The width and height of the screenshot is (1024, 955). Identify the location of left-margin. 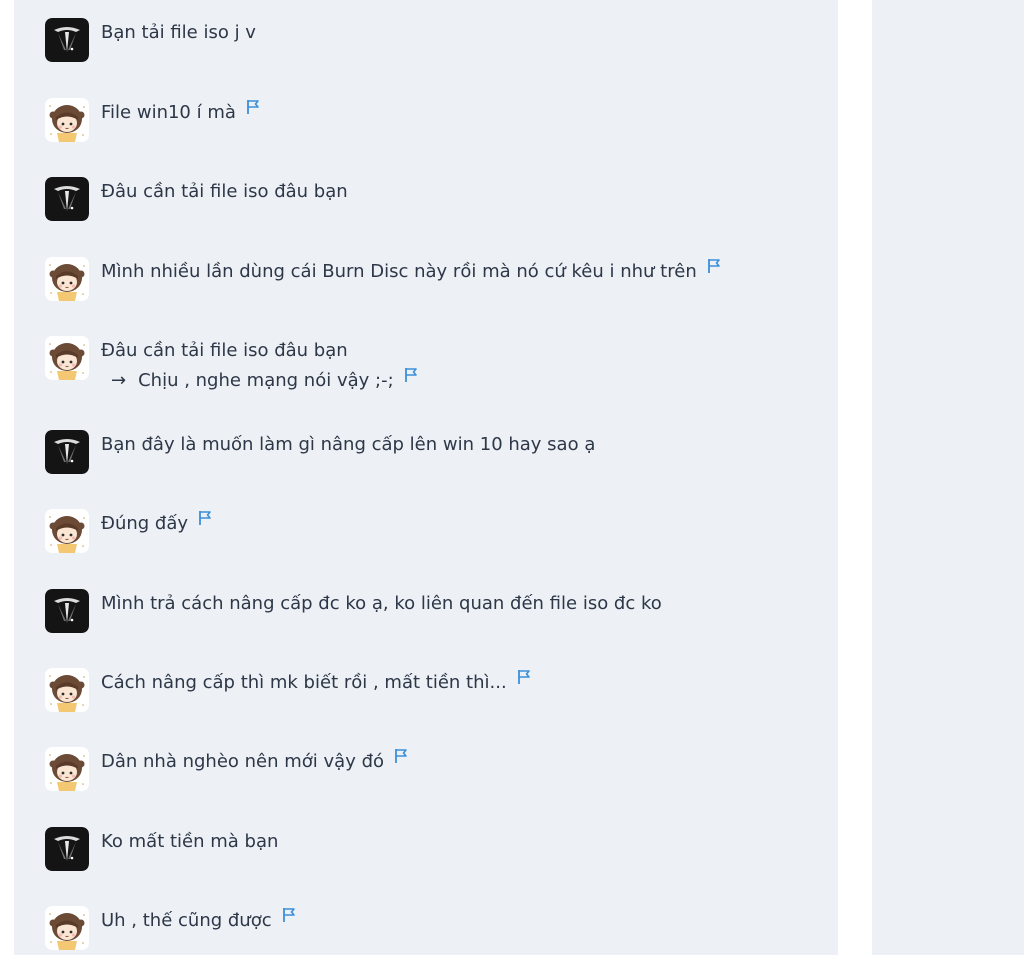
(7, 477).